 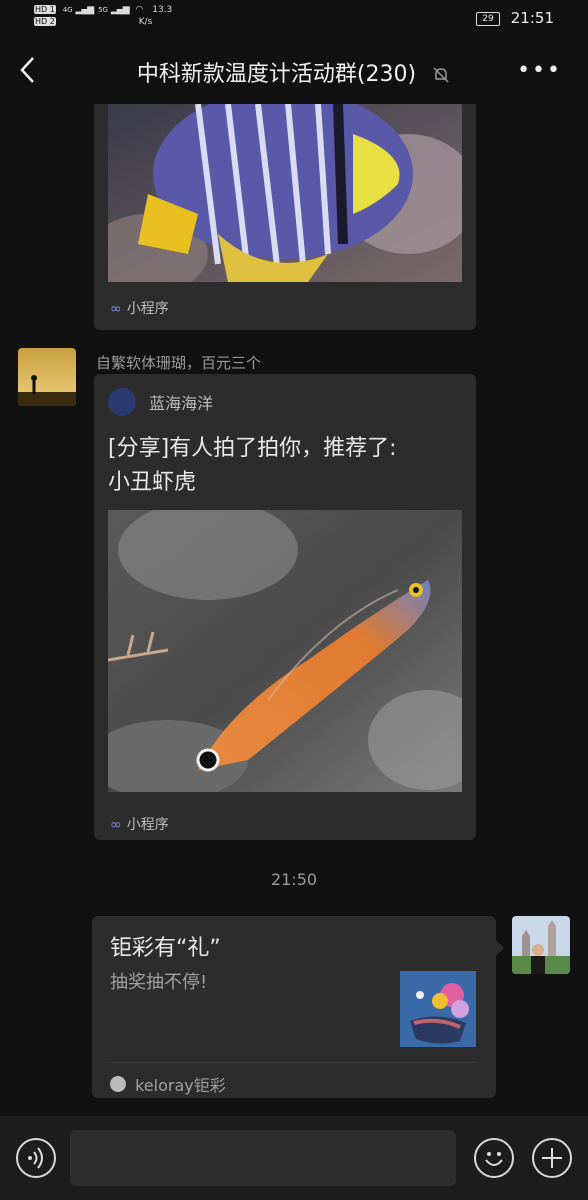 I want to click on link-thumbnail, so click(x=438, y=1009).